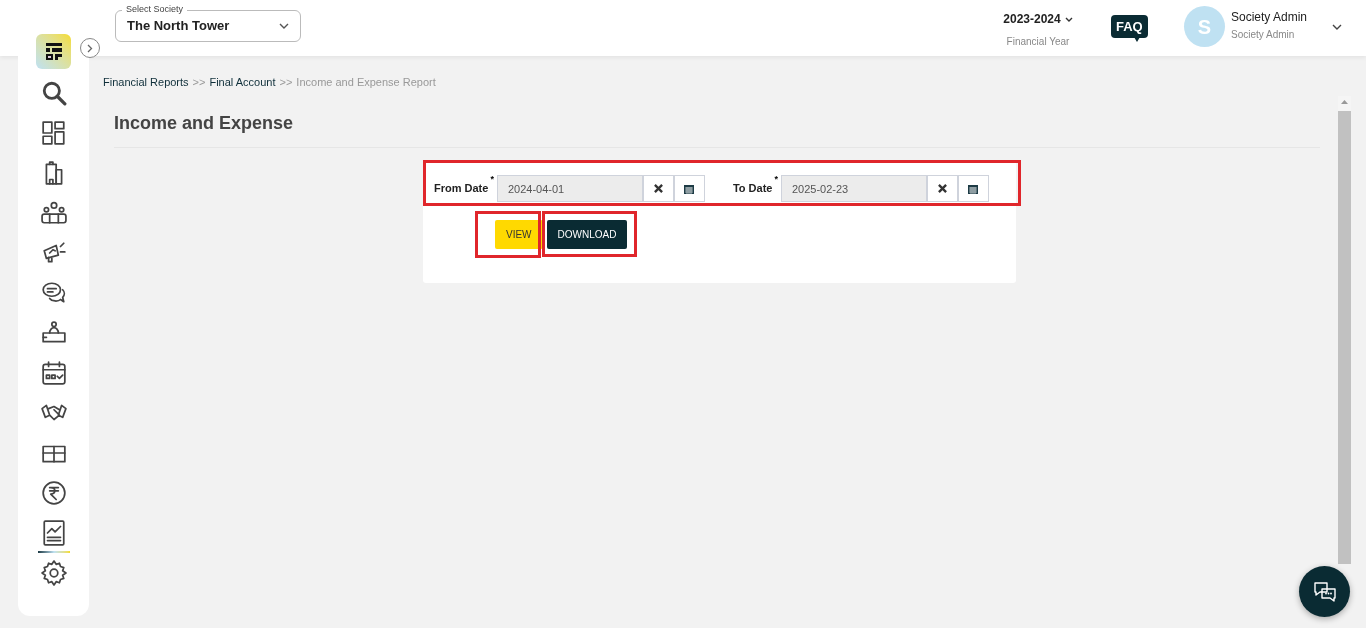 This screenshot has height=628, width=1366. Describe the element at coordinates (53, 253) in the screenshot. I see `megaphone-icon` at that location.